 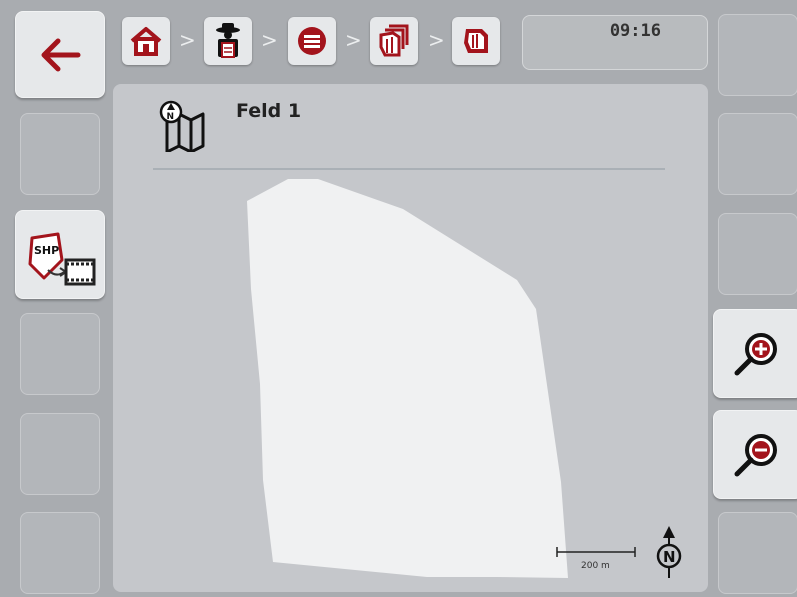 I want to click on scale-label: 200 m, so click(x=595, y=566).